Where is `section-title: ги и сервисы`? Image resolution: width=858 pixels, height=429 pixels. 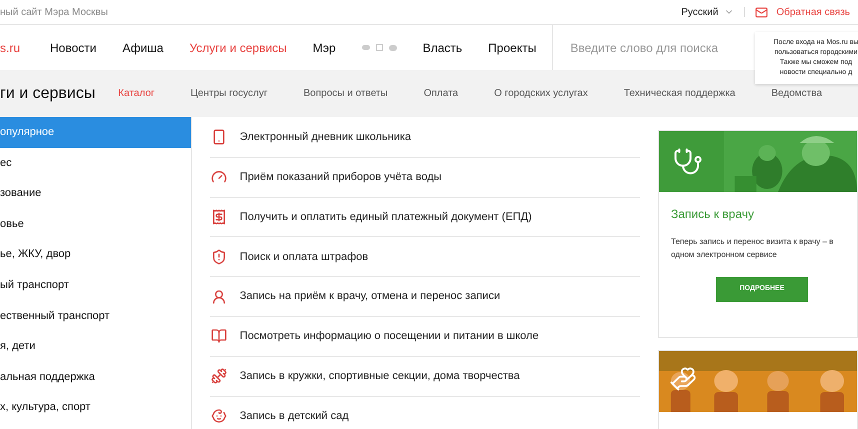
section-title: ги и сервисы is located at coordinates (48, 94).